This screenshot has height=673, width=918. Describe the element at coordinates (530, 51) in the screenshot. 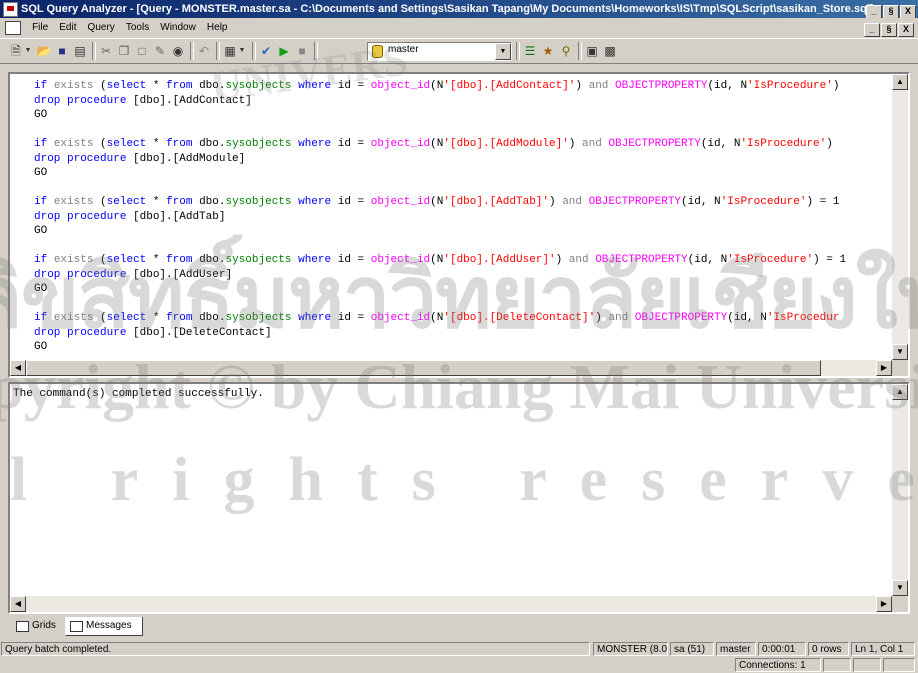

I see `object-browser-icon: ☰` at that location.